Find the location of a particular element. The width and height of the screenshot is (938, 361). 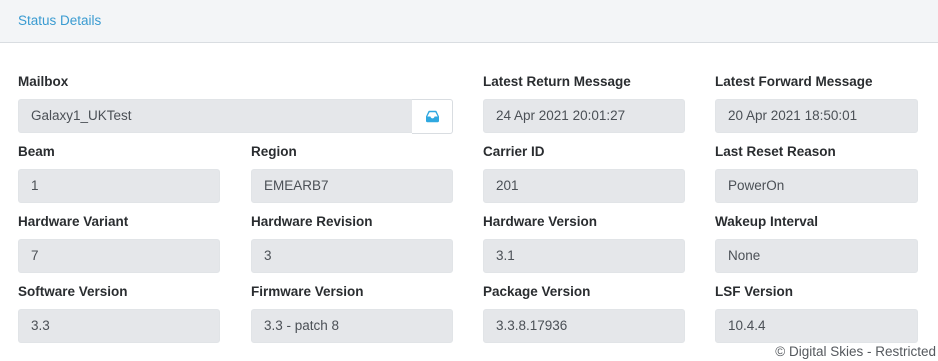

region-field: EMEARB7 is located at coordinates (352, 186).